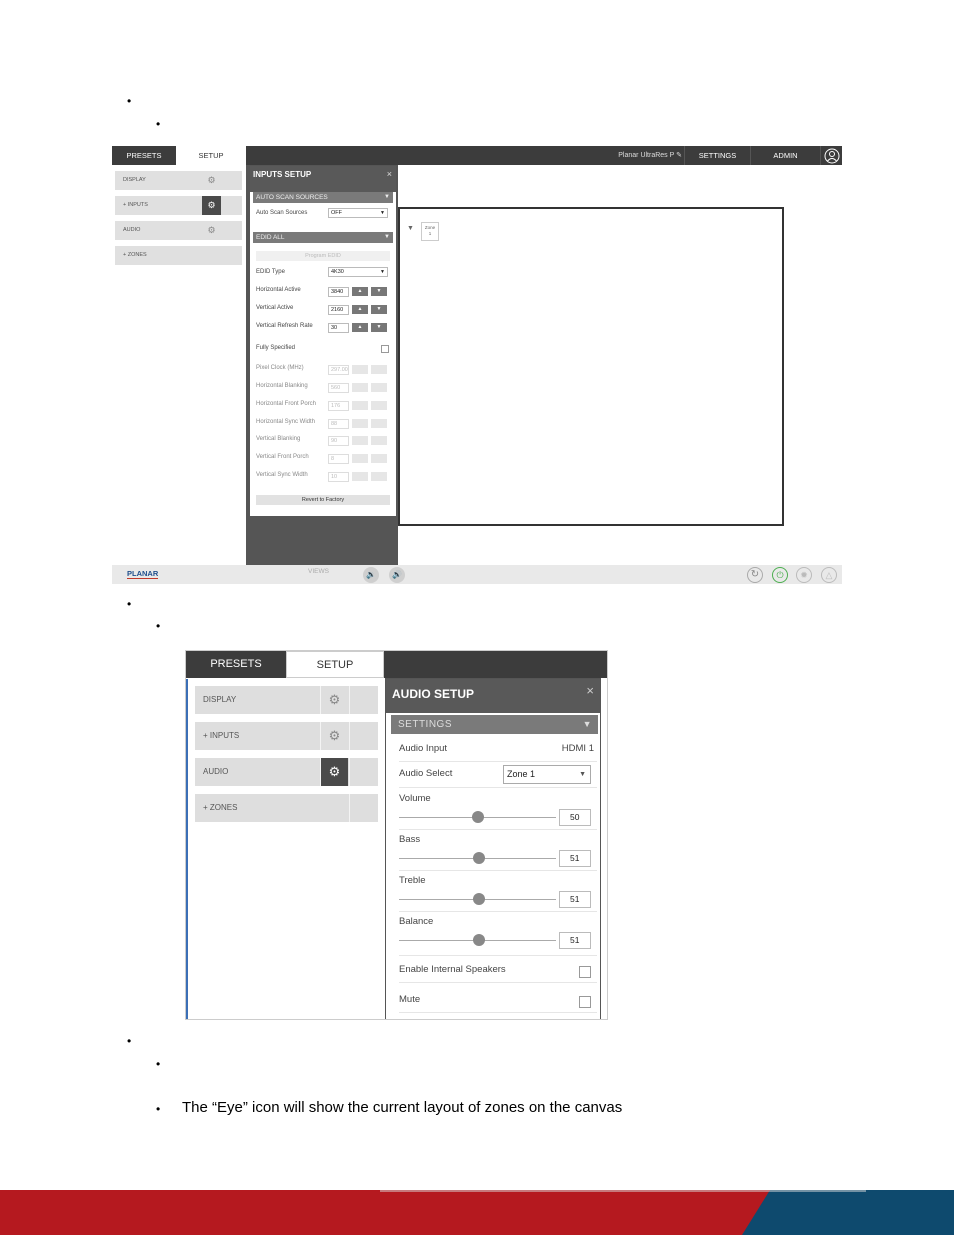 The width and height of the screenshot is (954, 1235). What do you see at coordinates (286, 404) in the screenshot?
I see `h-front-porch-label: Horizontal Front Porch` at bounding box center [286, 404].